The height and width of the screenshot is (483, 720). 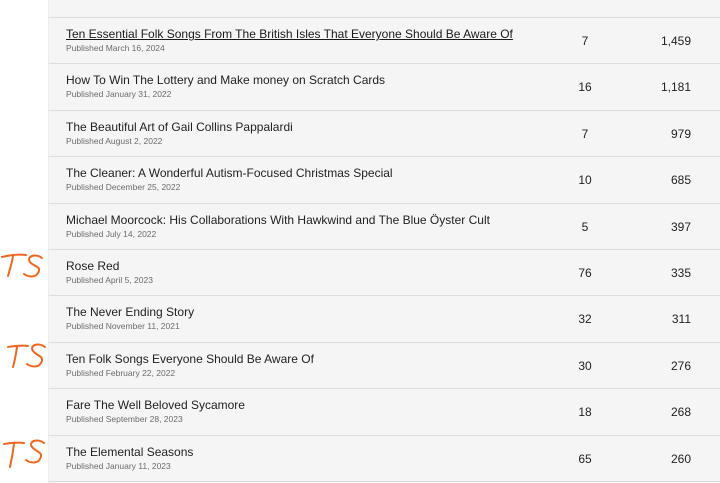 I want to click on ts-annotation-mark-rose-red, so click(x=22, y=265).